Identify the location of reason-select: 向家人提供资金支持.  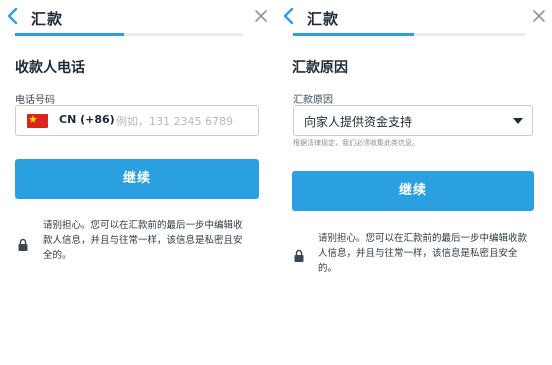
(413, 120).